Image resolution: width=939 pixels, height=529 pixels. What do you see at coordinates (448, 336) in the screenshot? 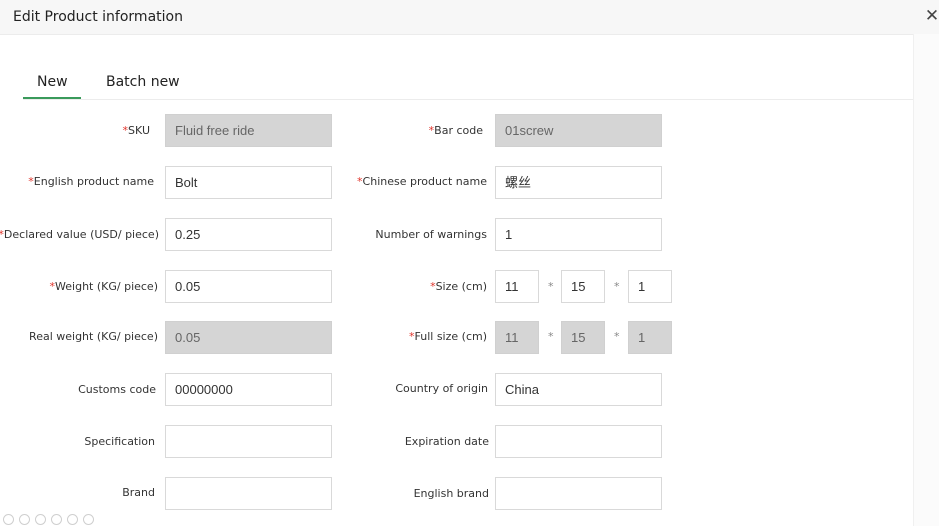
I see `full-size-label: *Full size (cm)` at bounding box center [448, 336].